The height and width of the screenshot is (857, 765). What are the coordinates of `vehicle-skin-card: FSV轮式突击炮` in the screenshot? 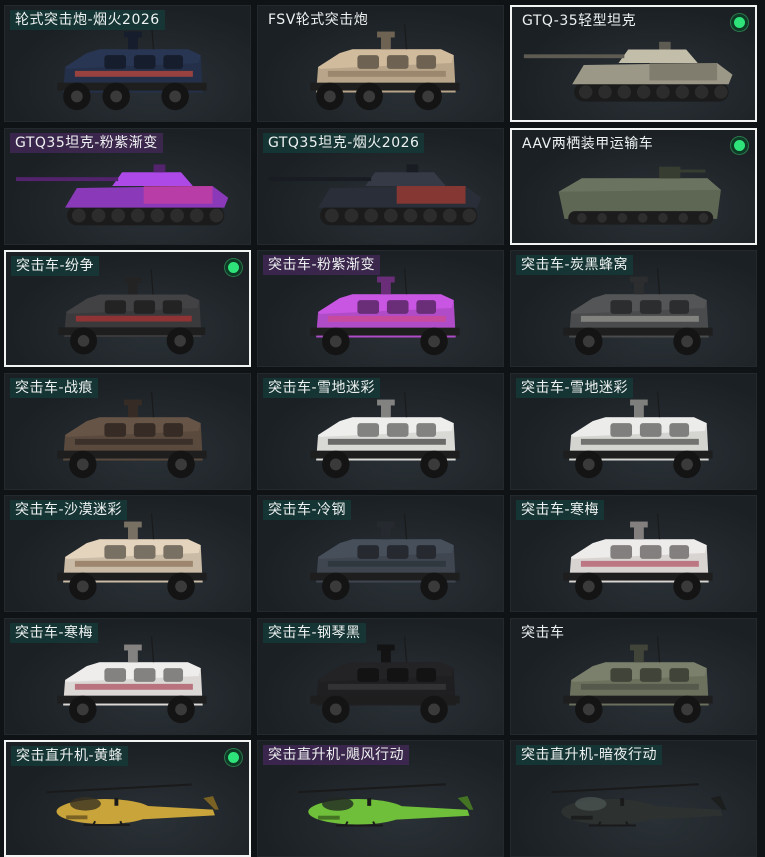 It's located at (380, 63).